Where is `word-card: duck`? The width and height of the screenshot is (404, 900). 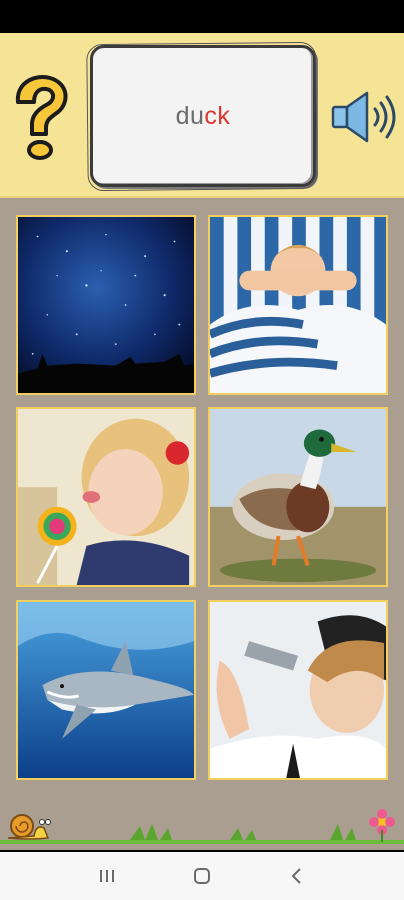
word-card: duck is located at coordinates (203, 116).